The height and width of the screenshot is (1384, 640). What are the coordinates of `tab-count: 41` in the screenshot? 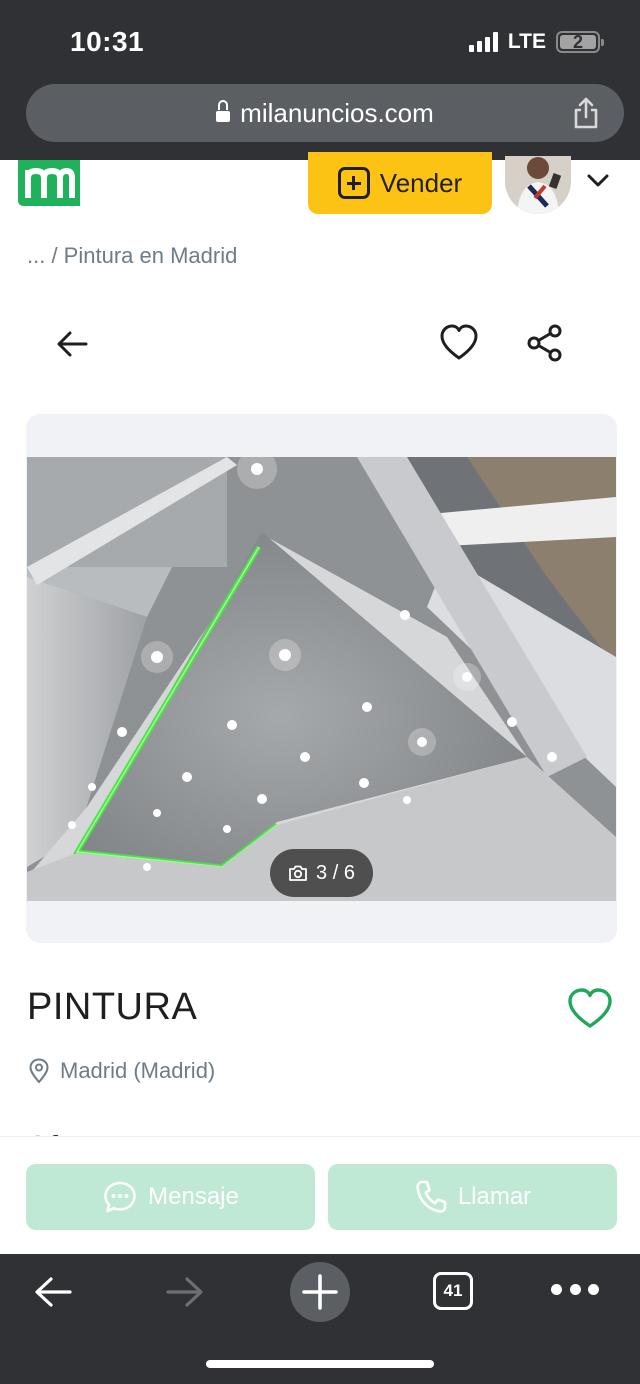 It's located at (453, 1290).